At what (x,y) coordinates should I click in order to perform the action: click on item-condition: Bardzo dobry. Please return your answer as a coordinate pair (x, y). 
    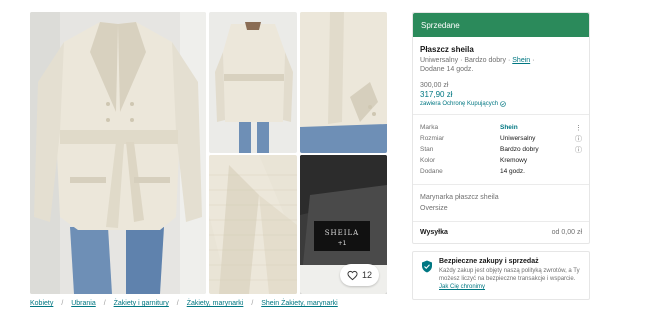
    Looking at the image, I should click on (485, 60).